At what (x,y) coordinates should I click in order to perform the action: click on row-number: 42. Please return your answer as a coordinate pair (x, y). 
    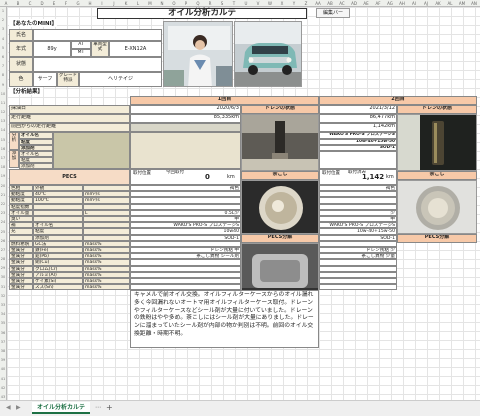
    Looking at the image, I should click on (3, 388).